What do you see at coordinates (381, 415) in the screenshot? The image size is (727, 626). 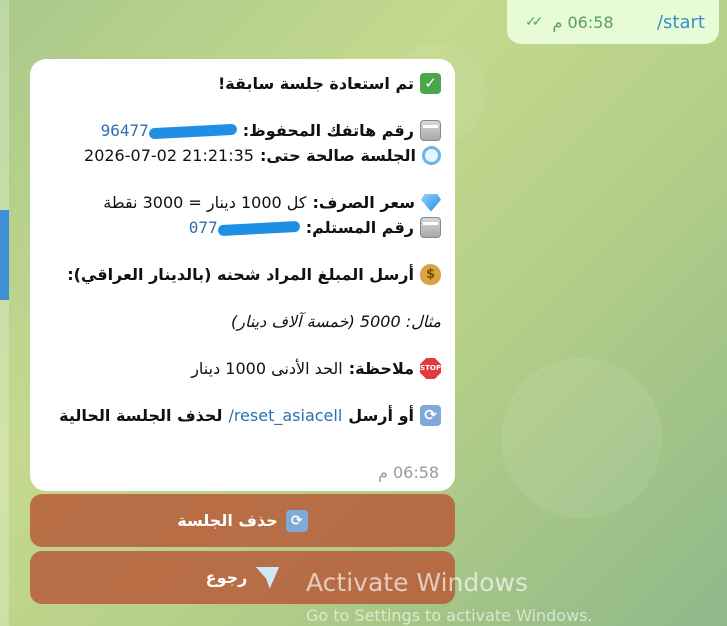 I see `or-send-text: أو أرسل` at bounding box center [381, 415].